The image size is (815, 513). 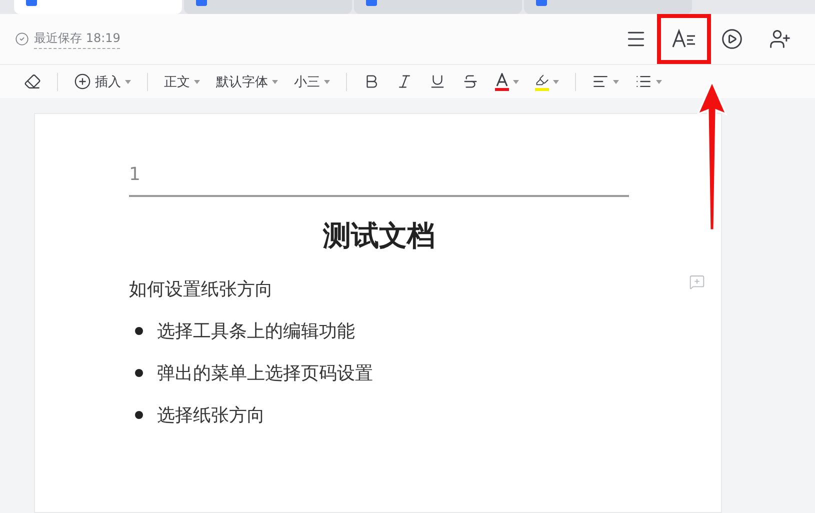 What do you see at coordinates (82, 81) in the screenshot?
I see `plus-circle-icon` at bounding box center [82, 81].